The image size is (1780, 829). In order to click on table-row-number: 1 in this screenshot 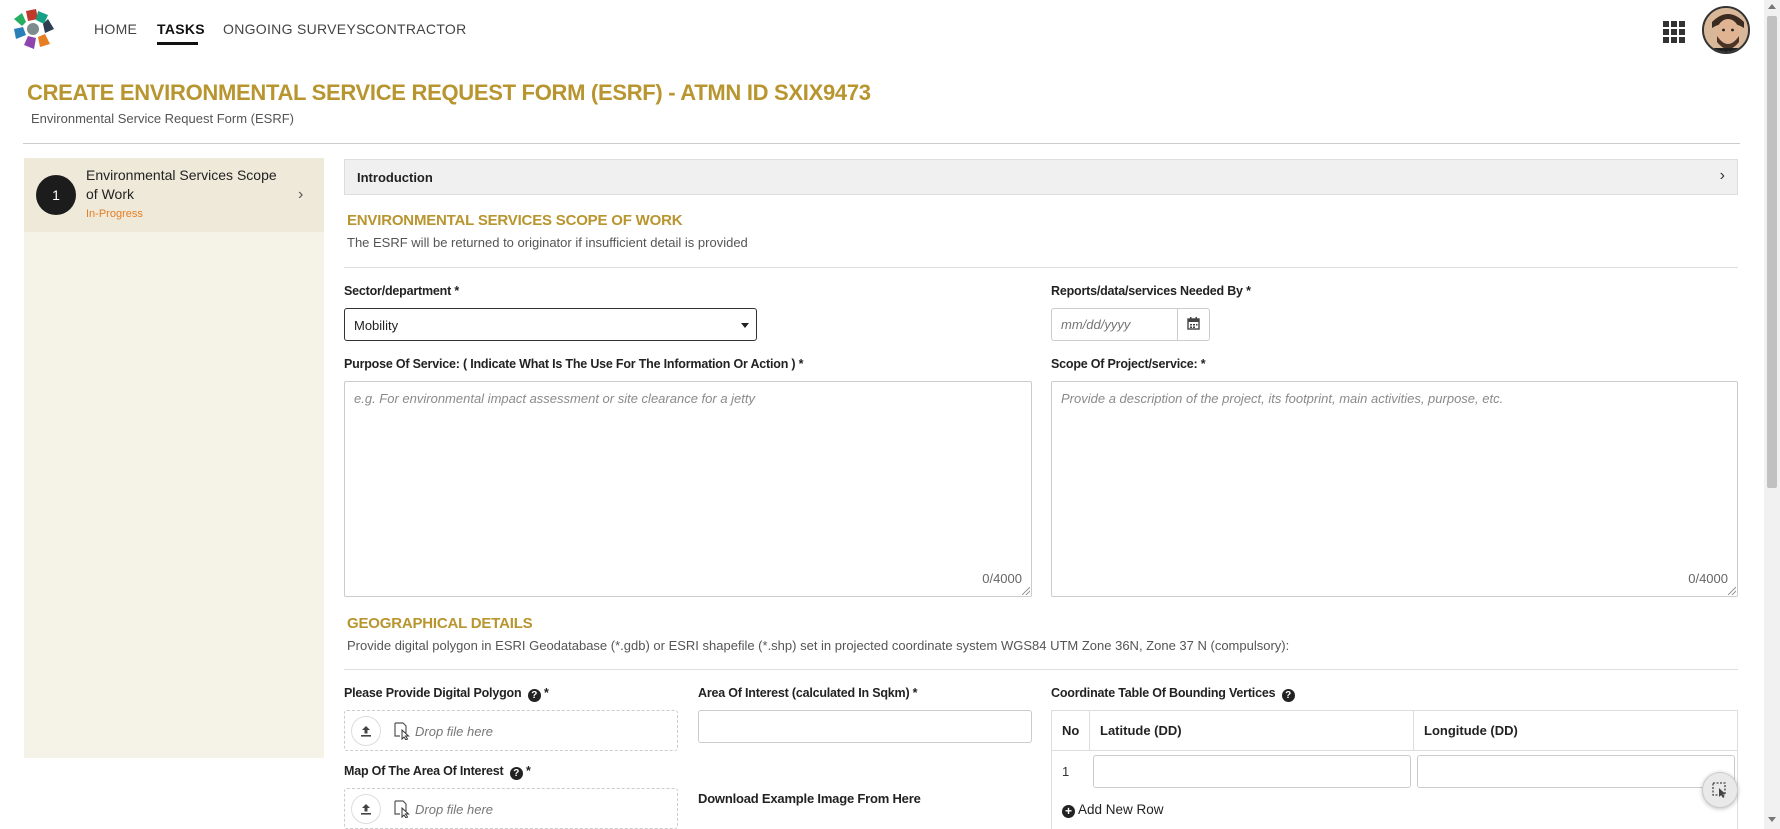, I will do `click(1066, 771)`.